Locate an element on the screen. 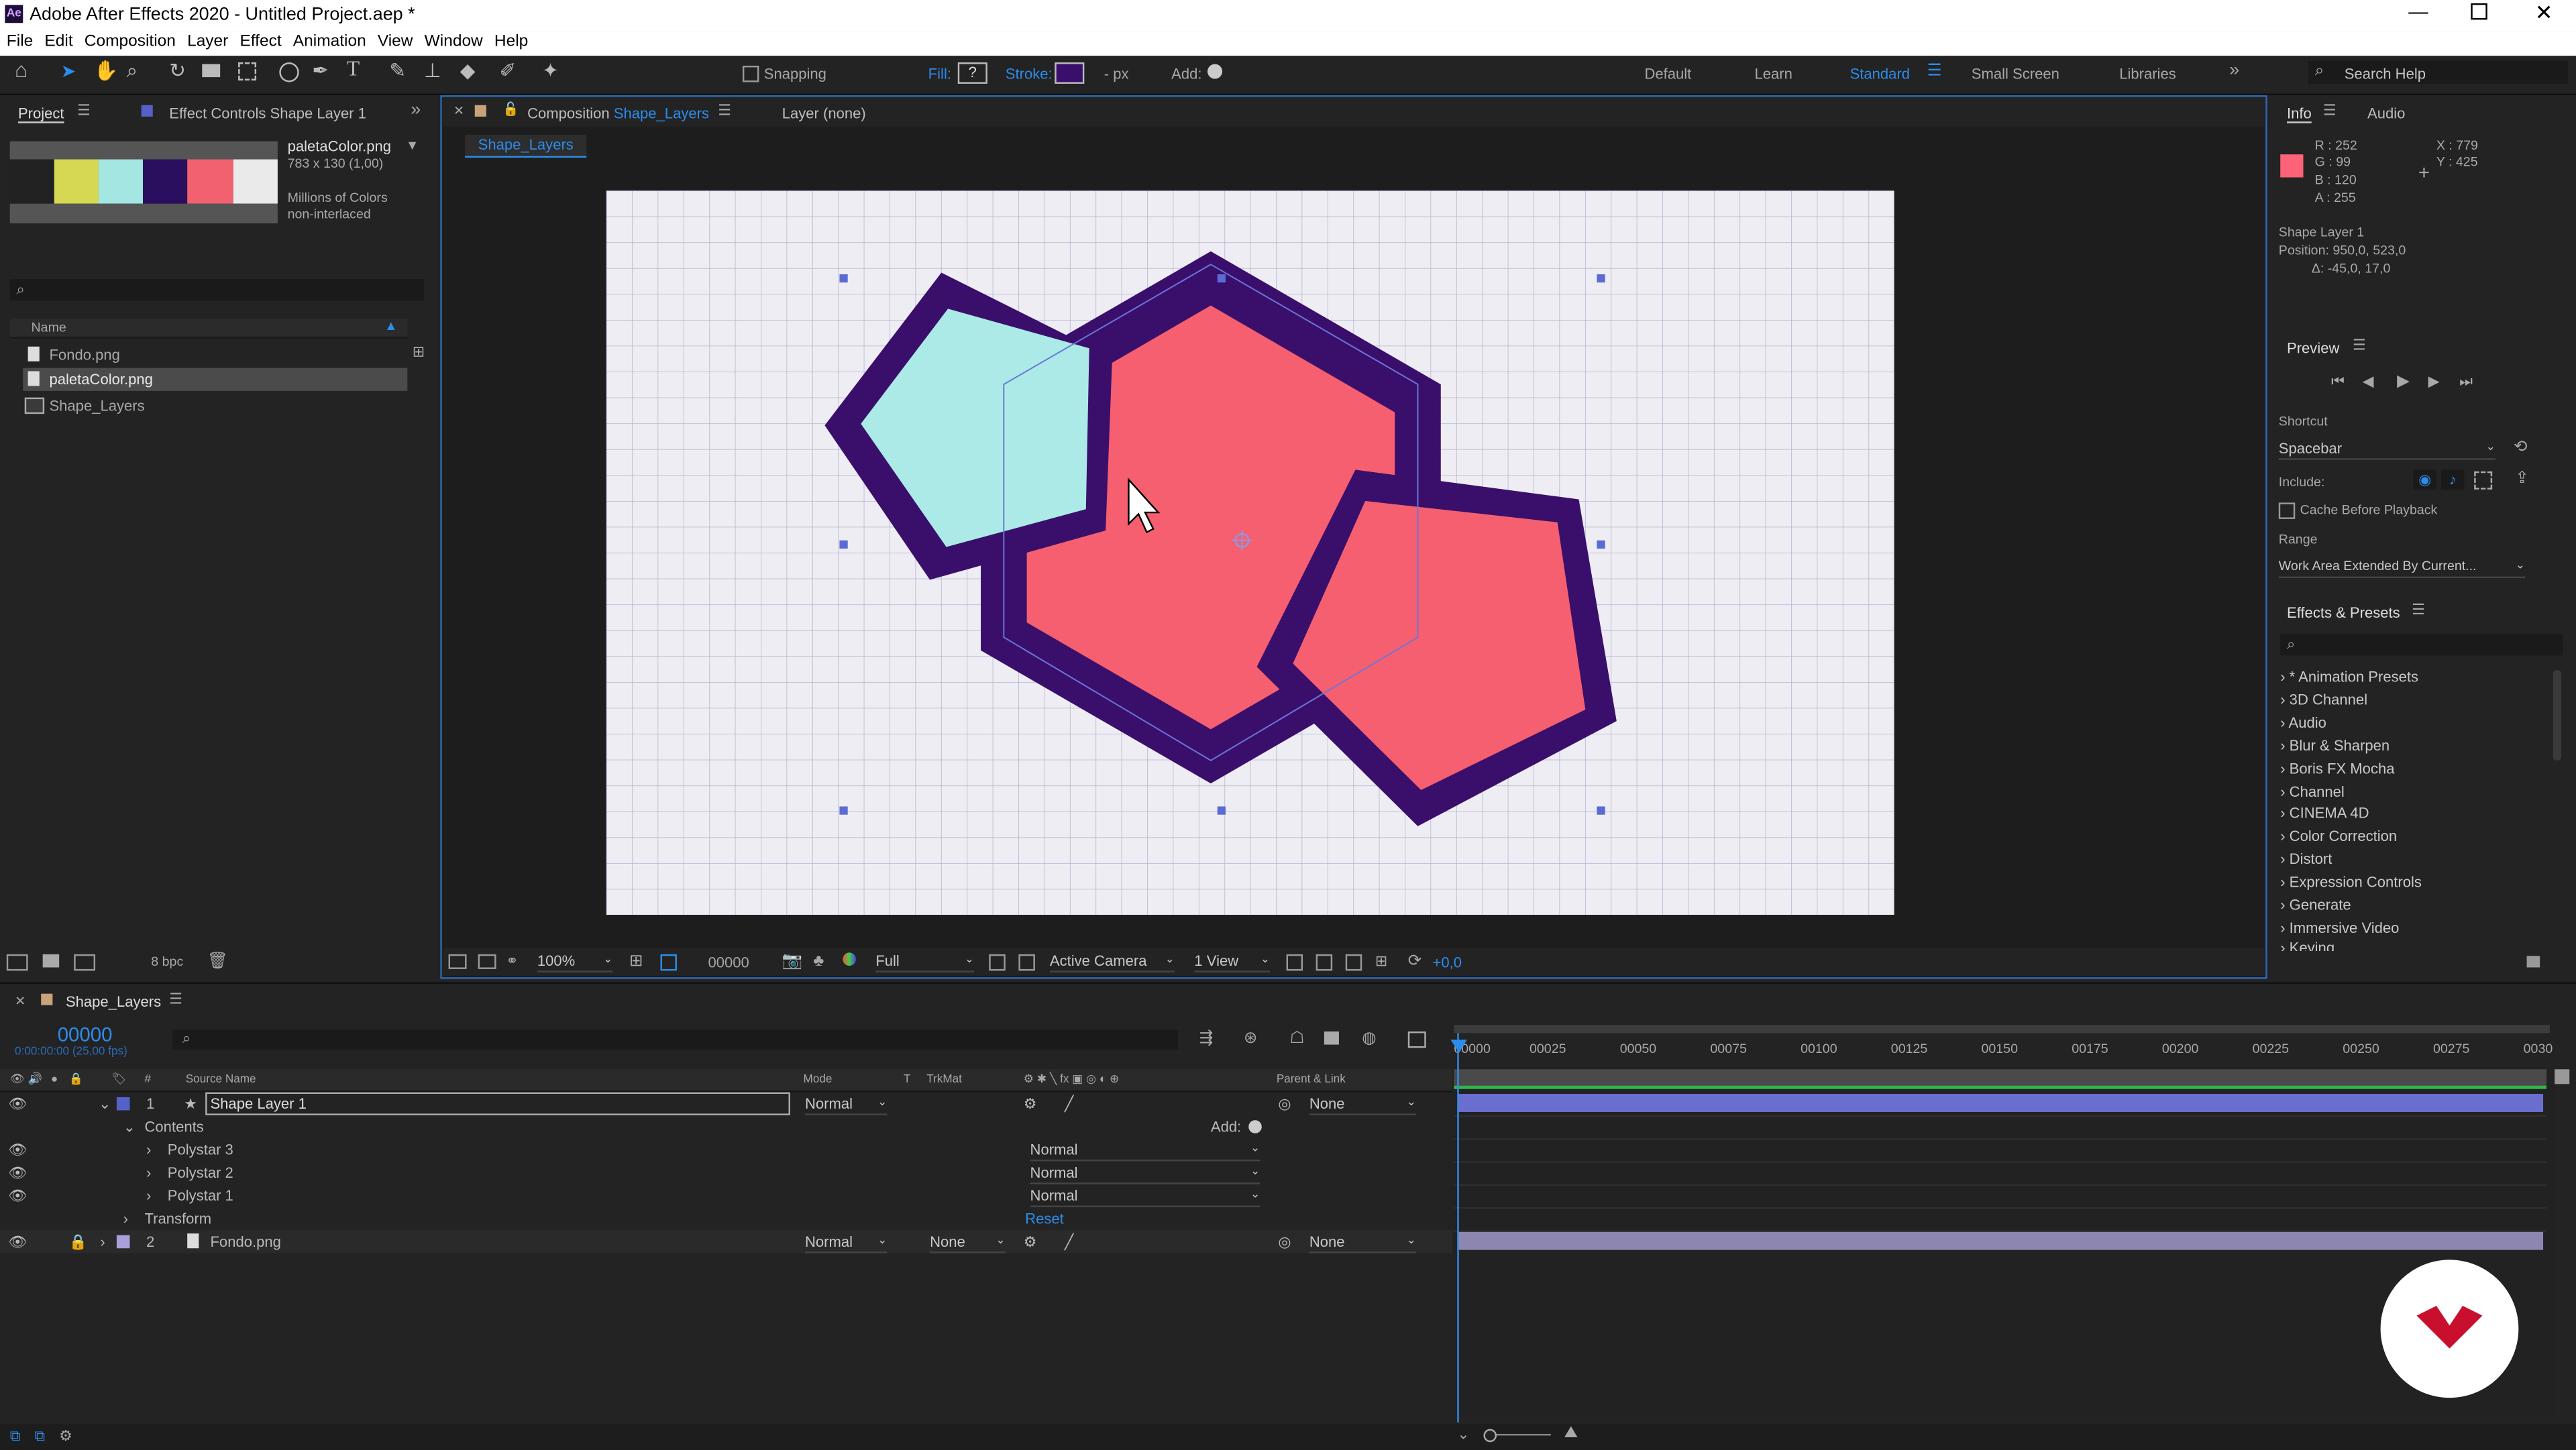 Image resolution: width=2576 pixels, height=1450 pixels. transform-row: › Transform Reset is located at coordinates (726, 1218).